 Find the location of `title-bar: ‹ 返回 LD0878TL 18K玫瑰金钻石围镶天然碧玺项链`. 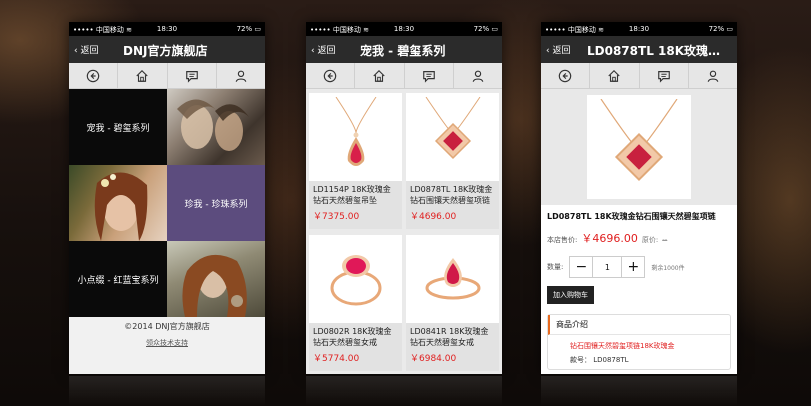

title-bar: ‹ 返回 LD0878TL 18K玫瑰金钻石围镶天然碧玺项链 is located at coordinates (639, 49).